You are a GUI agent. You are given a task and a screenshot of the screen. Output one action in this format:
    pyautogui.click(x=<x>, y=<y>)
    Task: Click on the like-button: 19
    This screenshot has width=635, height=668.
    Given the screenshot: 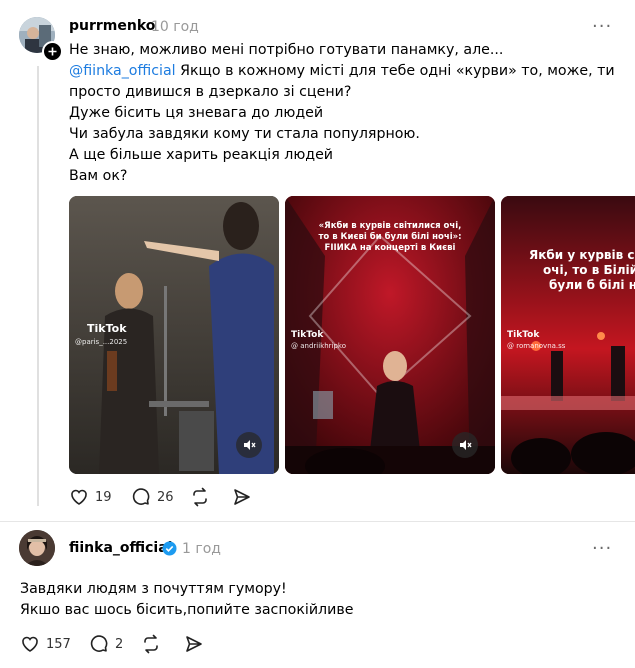 What is the action you would take?
    pyautogui.click(x=90, y=497)
    